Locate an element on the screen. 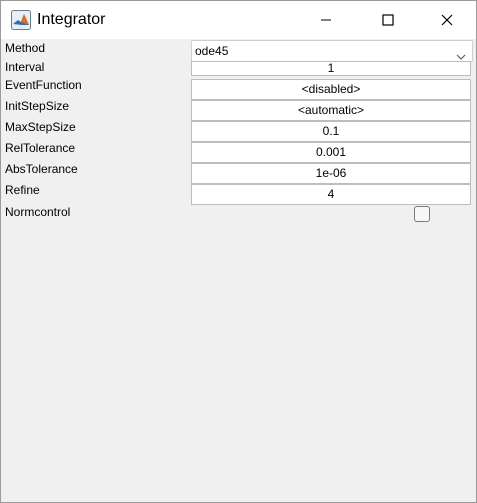 This screenshot has width=477, height=503. max-step-size-row: MaxStepSize 0.1 is located at coordinates (238, 131).